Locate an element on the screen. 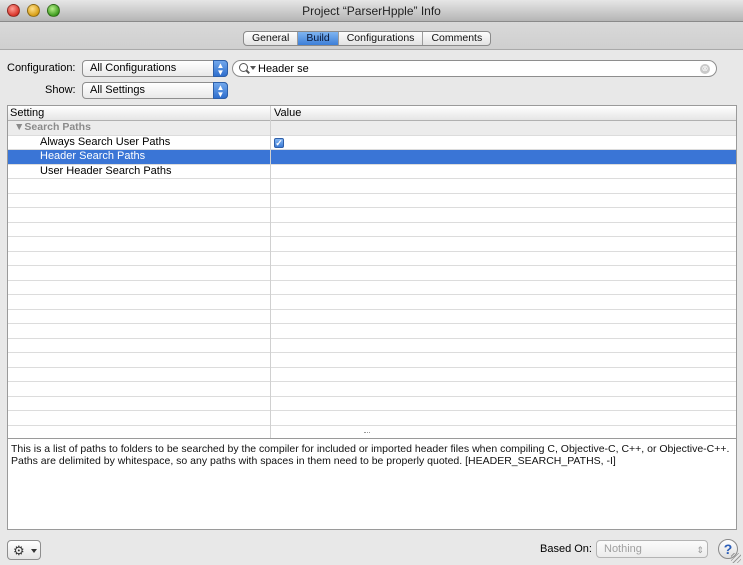 Image resolution: width=743 pixels, height=565 pixels. table-row: Always Search User Paths ✓ is located at coordinates (372, 142).